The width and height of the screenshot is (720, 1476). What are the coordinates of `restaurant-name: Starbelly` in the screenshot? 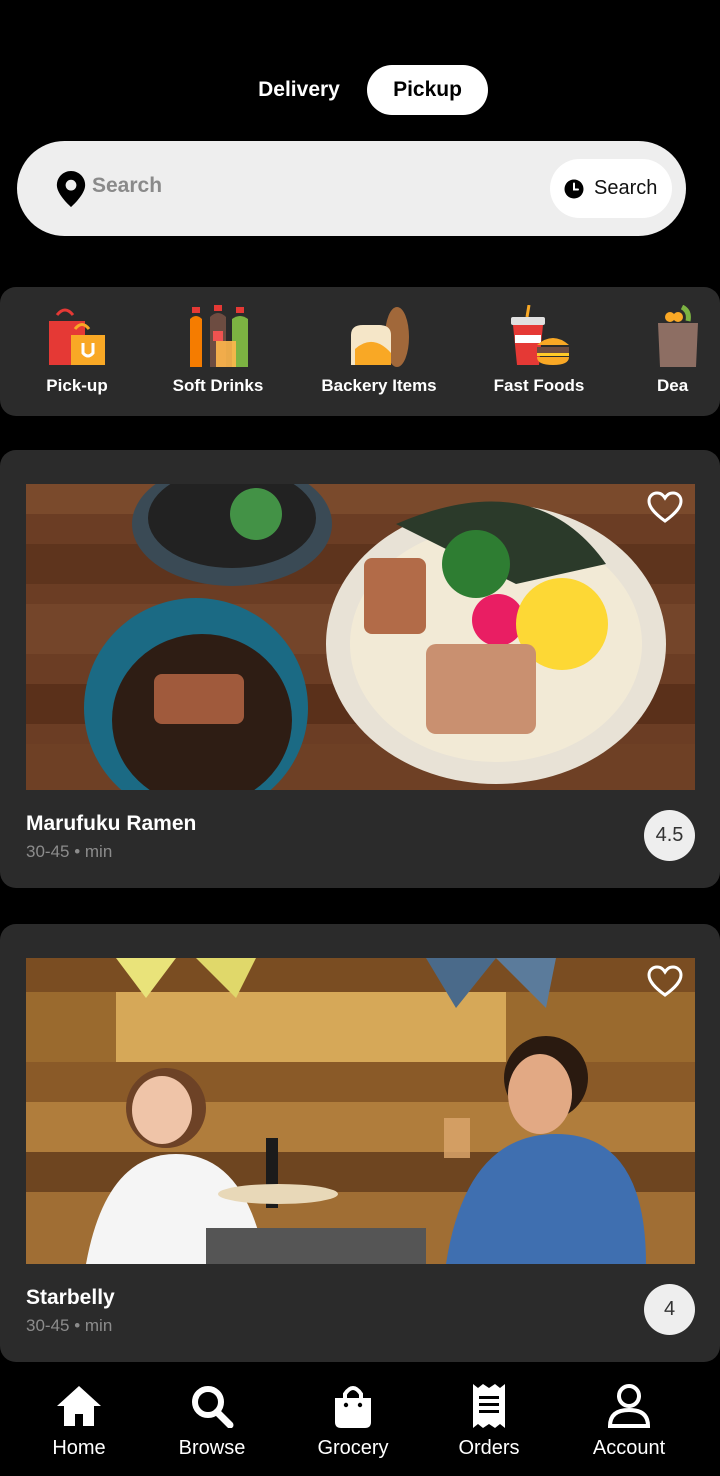 It's located at (70, 1297).